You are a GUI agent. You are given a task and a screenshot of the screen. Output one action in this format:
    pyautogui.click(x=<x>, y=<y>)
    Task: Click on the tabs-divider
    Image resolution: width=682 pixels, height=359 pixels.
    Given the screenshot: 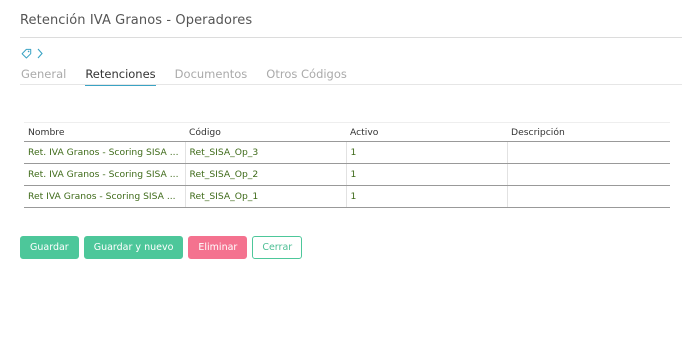 What is the action you would take?
    pyautogui.click(x=351, y=84)
    